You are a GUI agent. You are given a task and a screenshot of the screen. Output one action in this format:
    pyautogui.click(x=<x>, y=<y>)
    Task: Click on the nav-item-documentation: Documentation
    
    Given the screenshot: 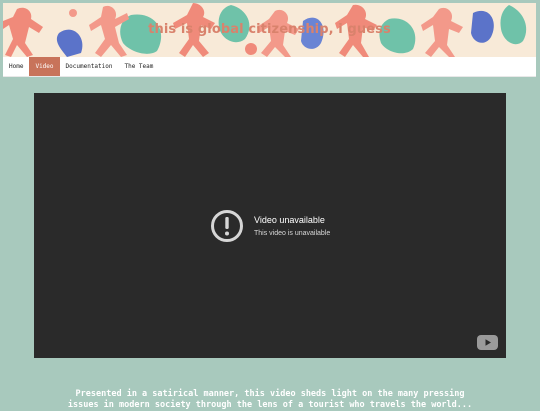 What is the action you would take?
    pyautogui.click(x=89, y=66)
    